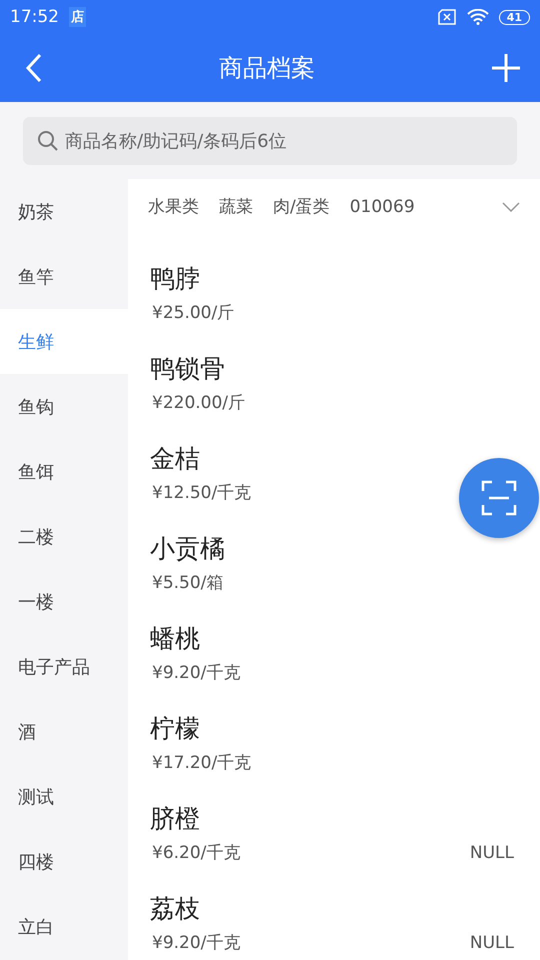  I want to click on product-price: ¥6.20/千克, so click(195, 853).